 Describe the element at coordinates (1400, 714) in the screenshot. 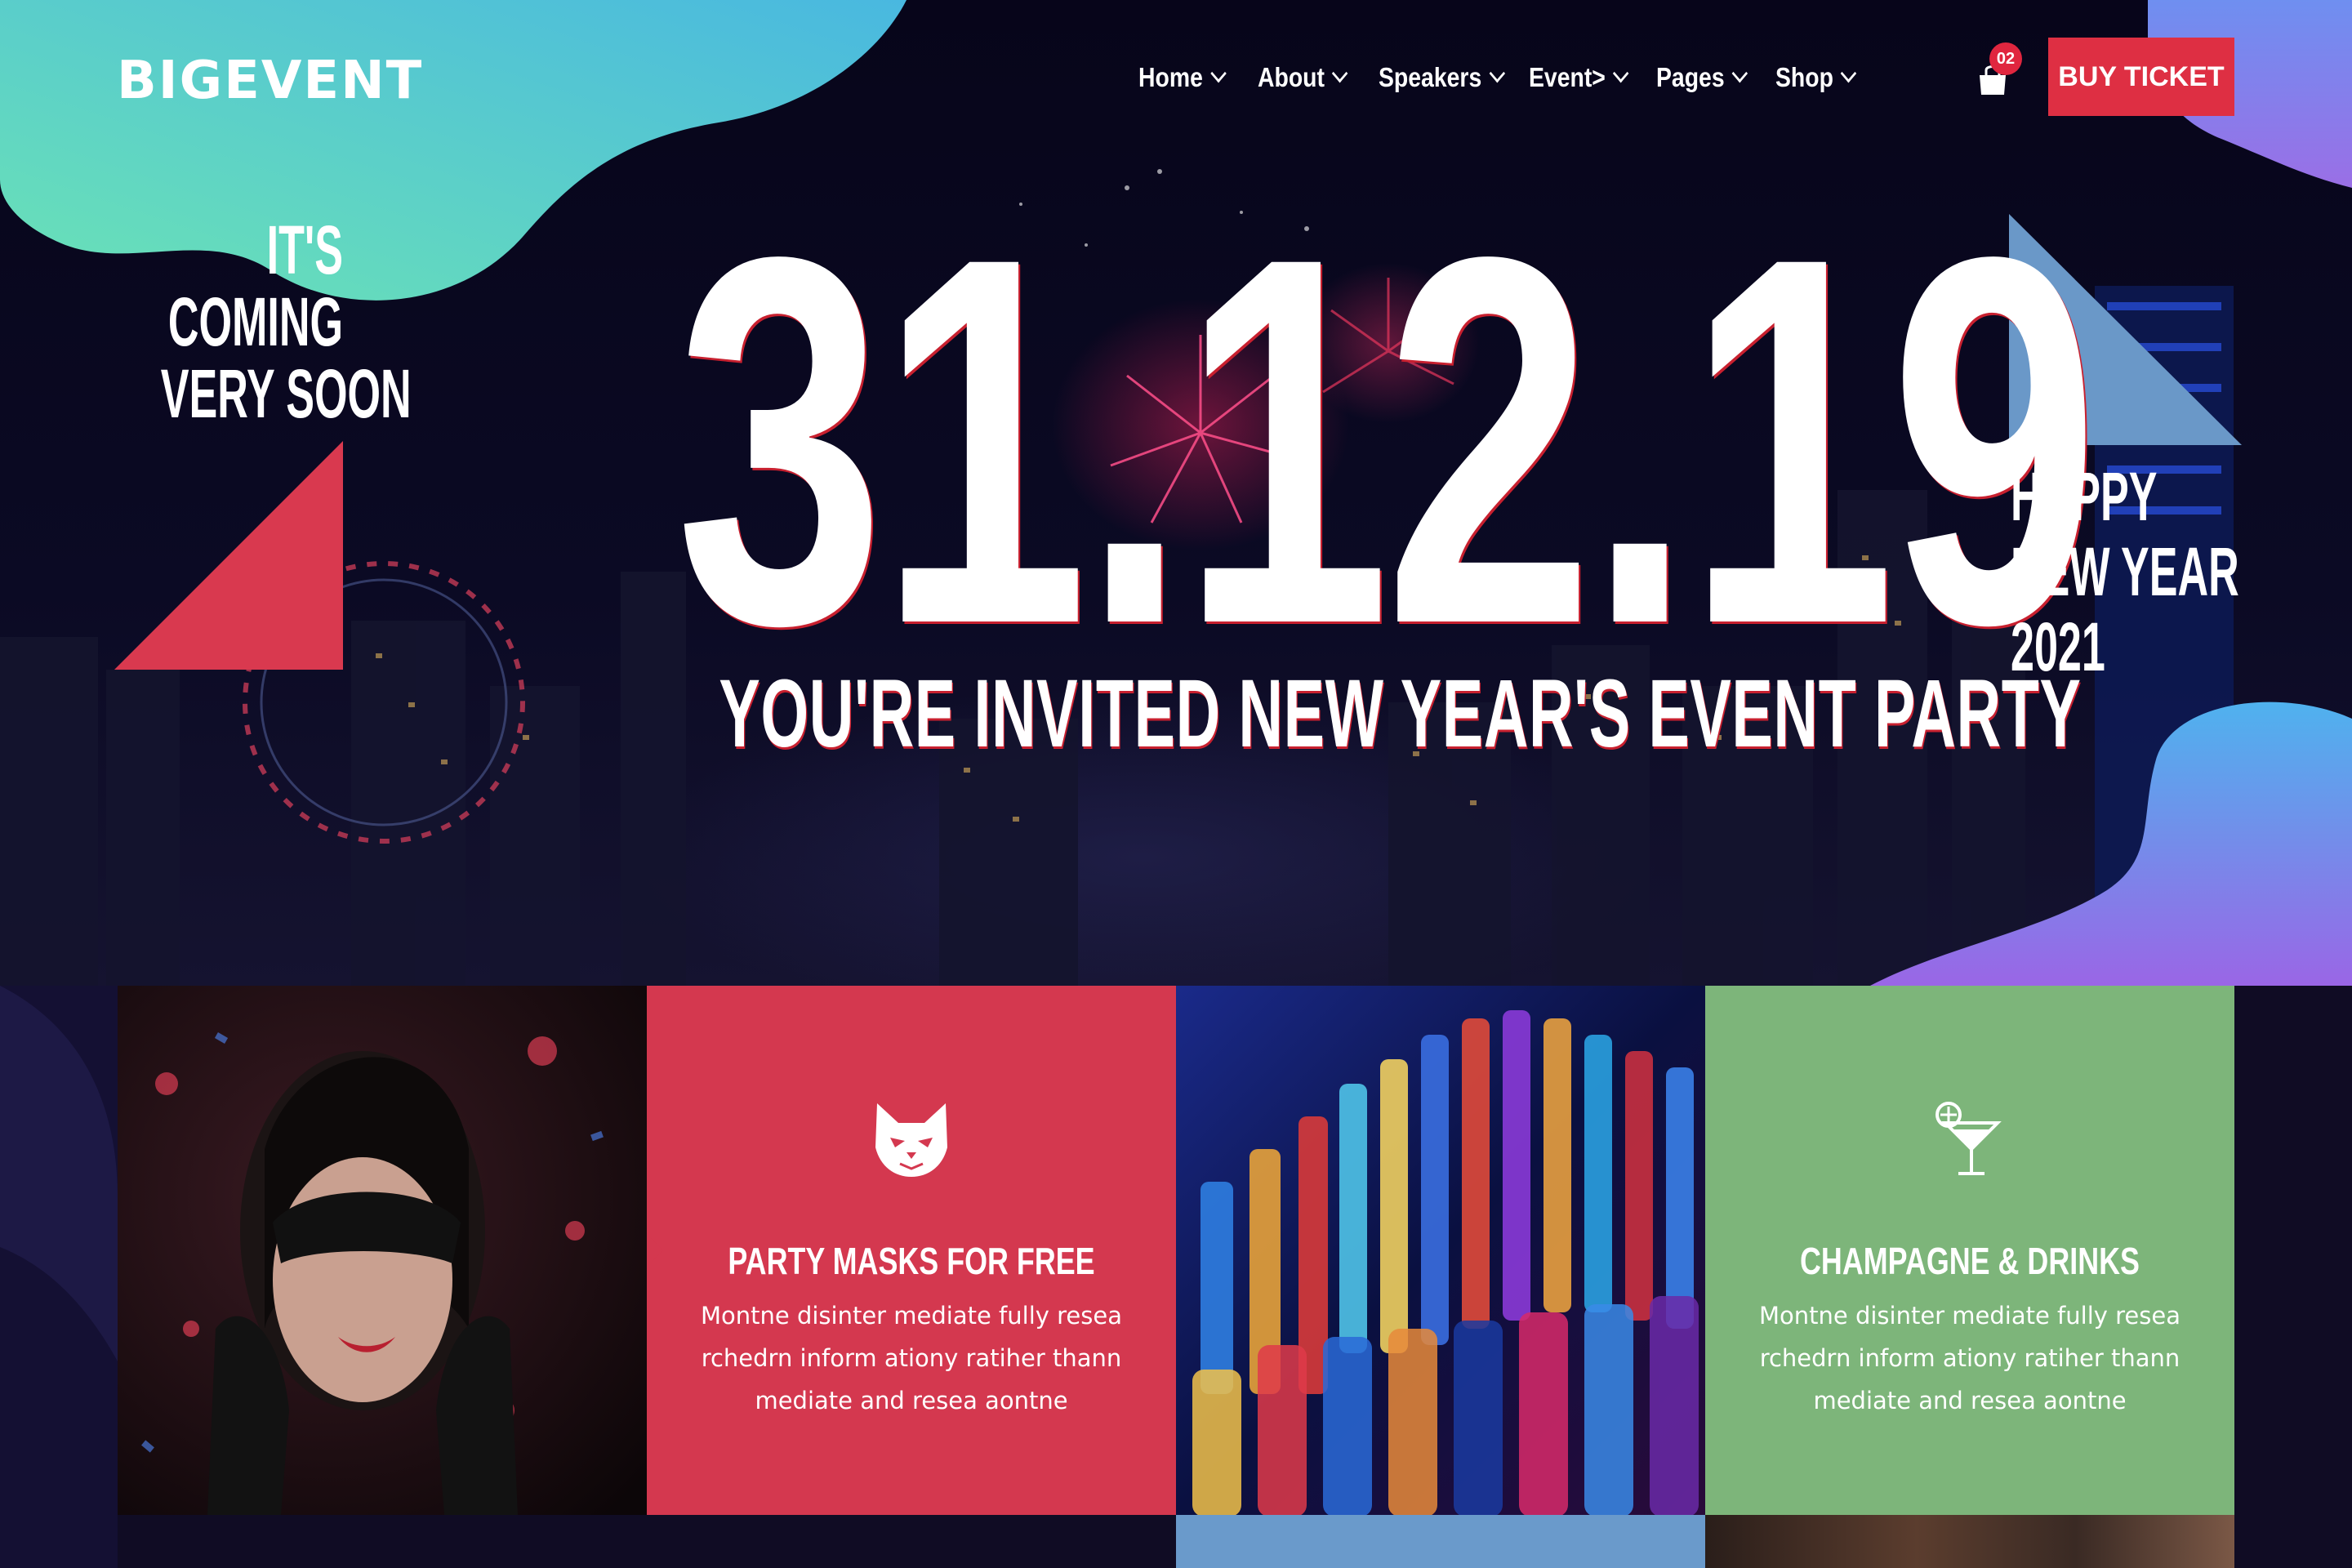

I see `hero-tagline: YOU'RE INVITED NEW YEAR'S EVENT PARTY` at that location.